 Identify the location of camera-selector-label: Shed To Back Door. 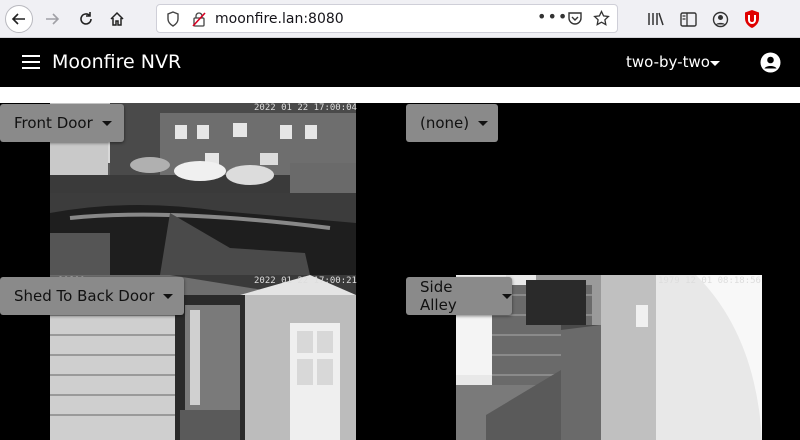
(84, 296).